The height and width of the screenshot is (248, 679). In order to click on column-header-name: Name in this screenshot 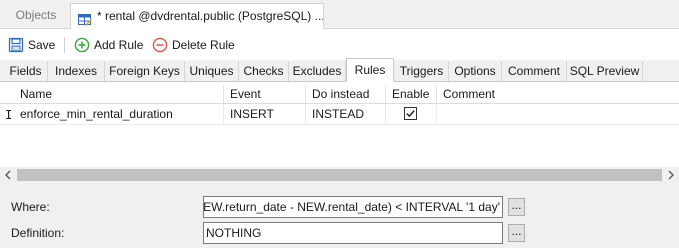, I will do `click(119, 94)`.